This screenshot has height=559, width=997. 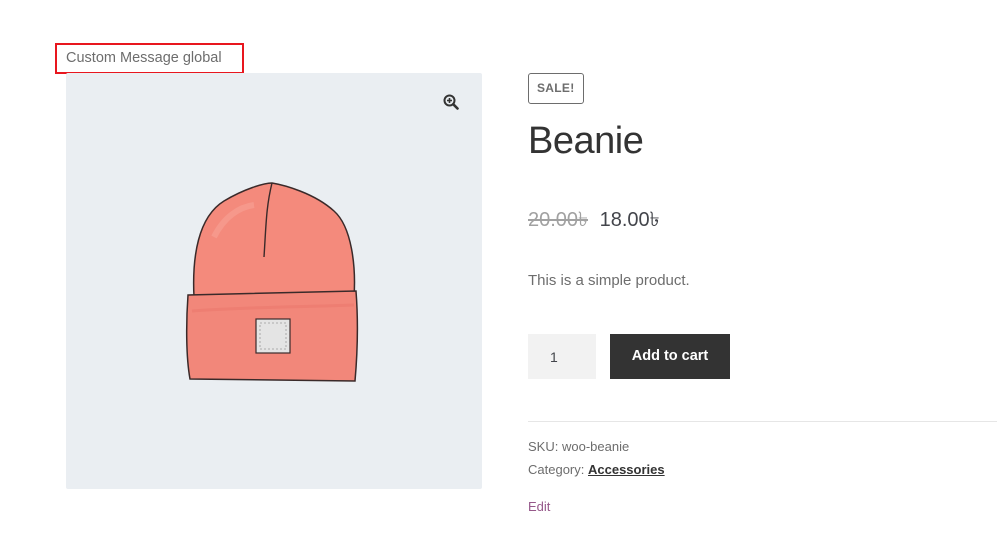 I want to click on meta-divider, so click(x=762, y=421).